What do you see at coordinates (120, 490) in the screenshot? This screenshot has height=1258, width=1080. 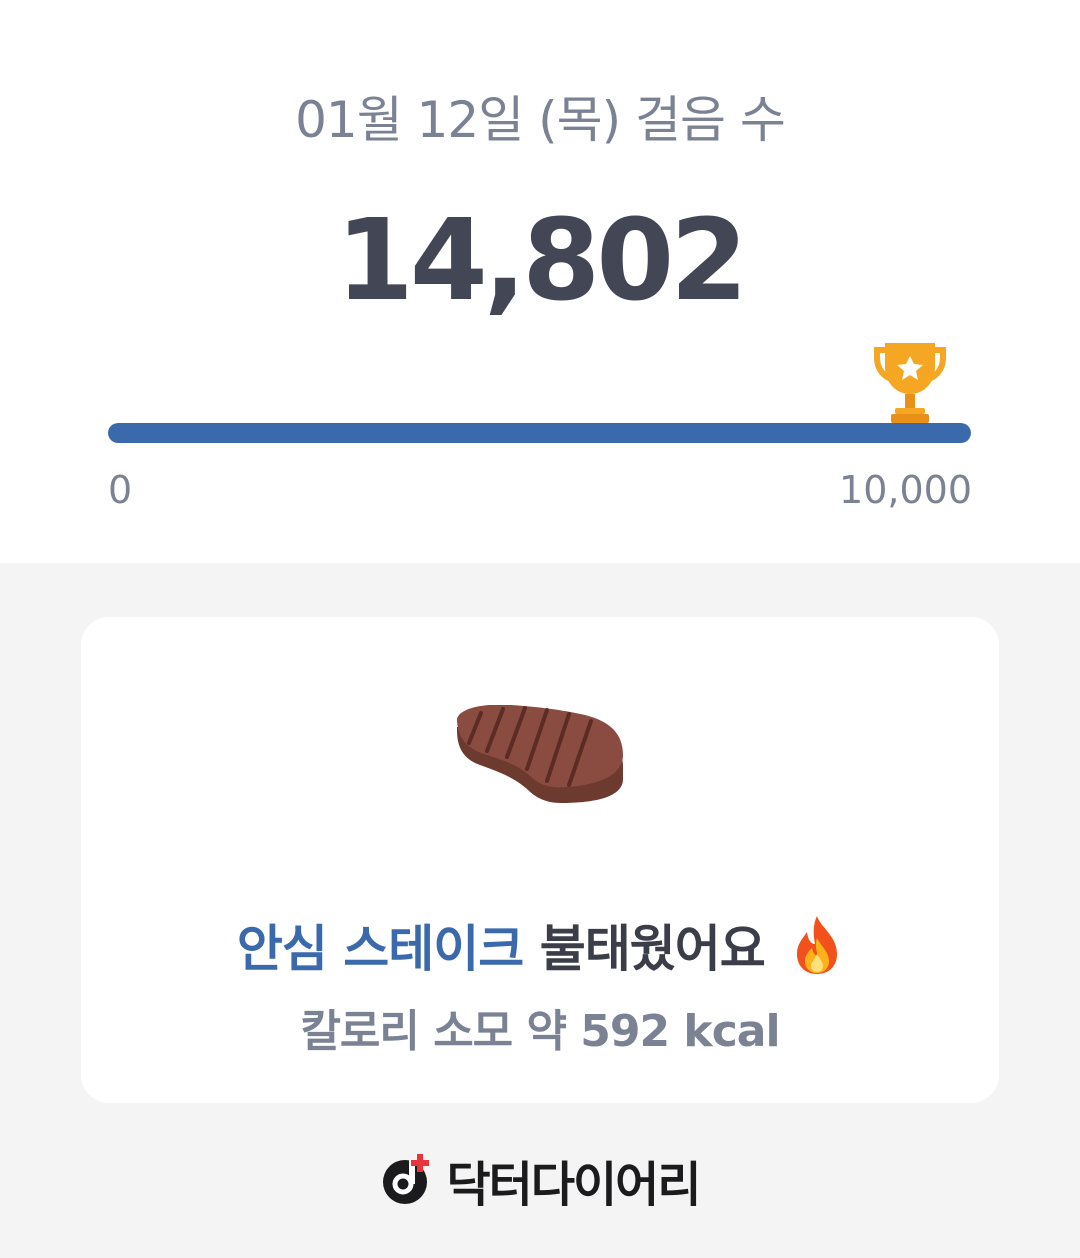 I see `progress-min-label: 0` at bounding box center [120, 490].